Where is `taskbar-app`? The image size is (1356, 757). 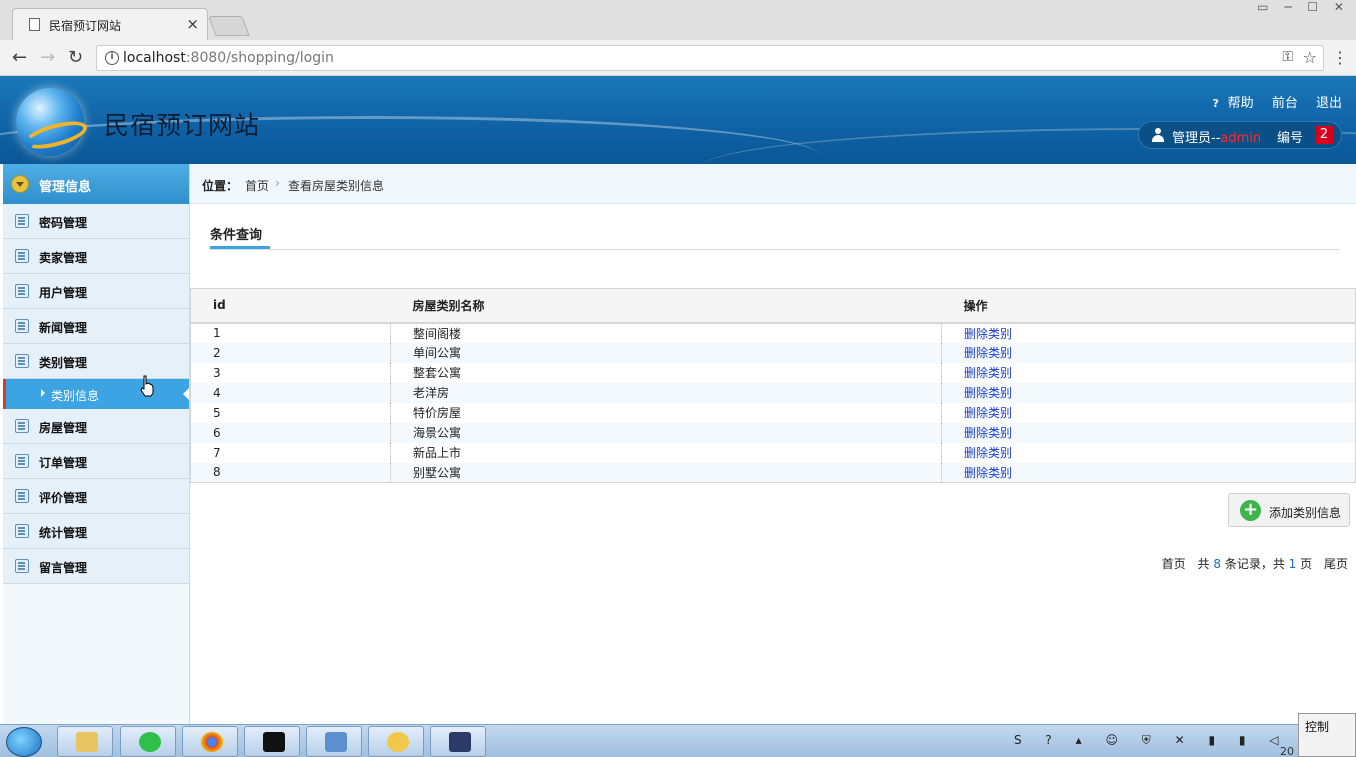
taskbar-app is located at coordinates (396, 741).